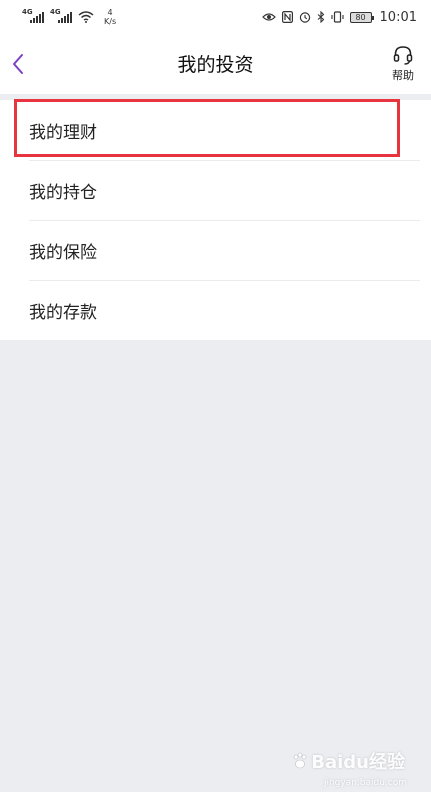  Describe the element at coordinates (215, 310) in the screenshot. I see `menu-item-my-deposits: 我的存款` at that location.